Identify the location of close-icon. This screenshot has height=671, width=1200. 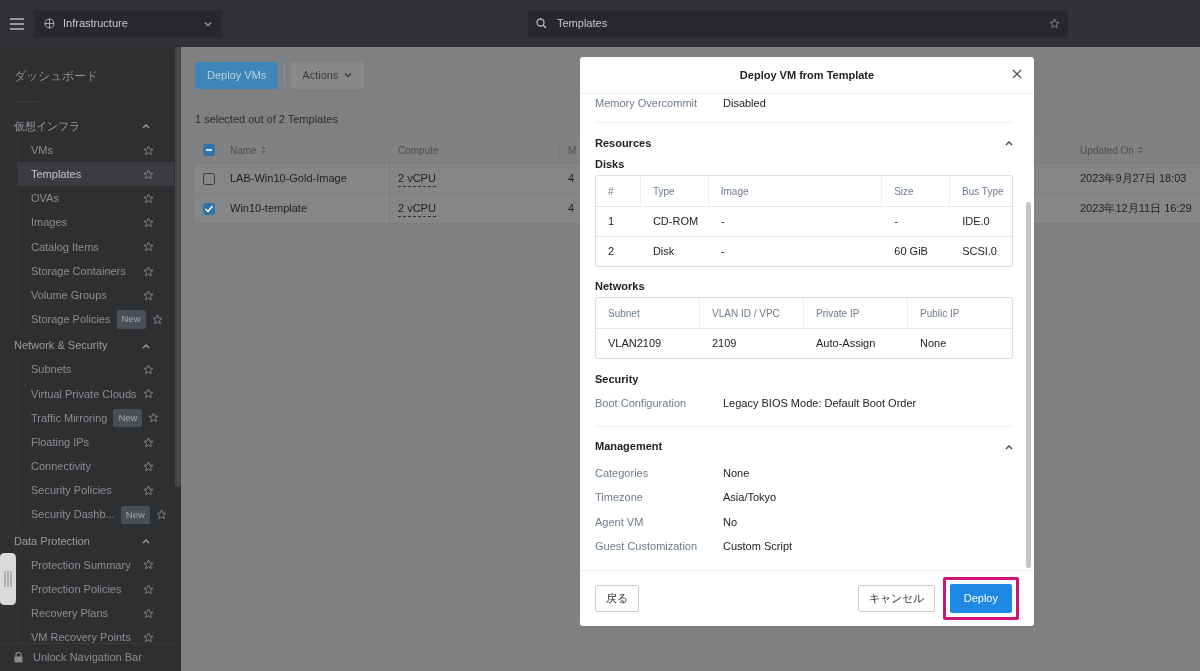
(1017, 74).